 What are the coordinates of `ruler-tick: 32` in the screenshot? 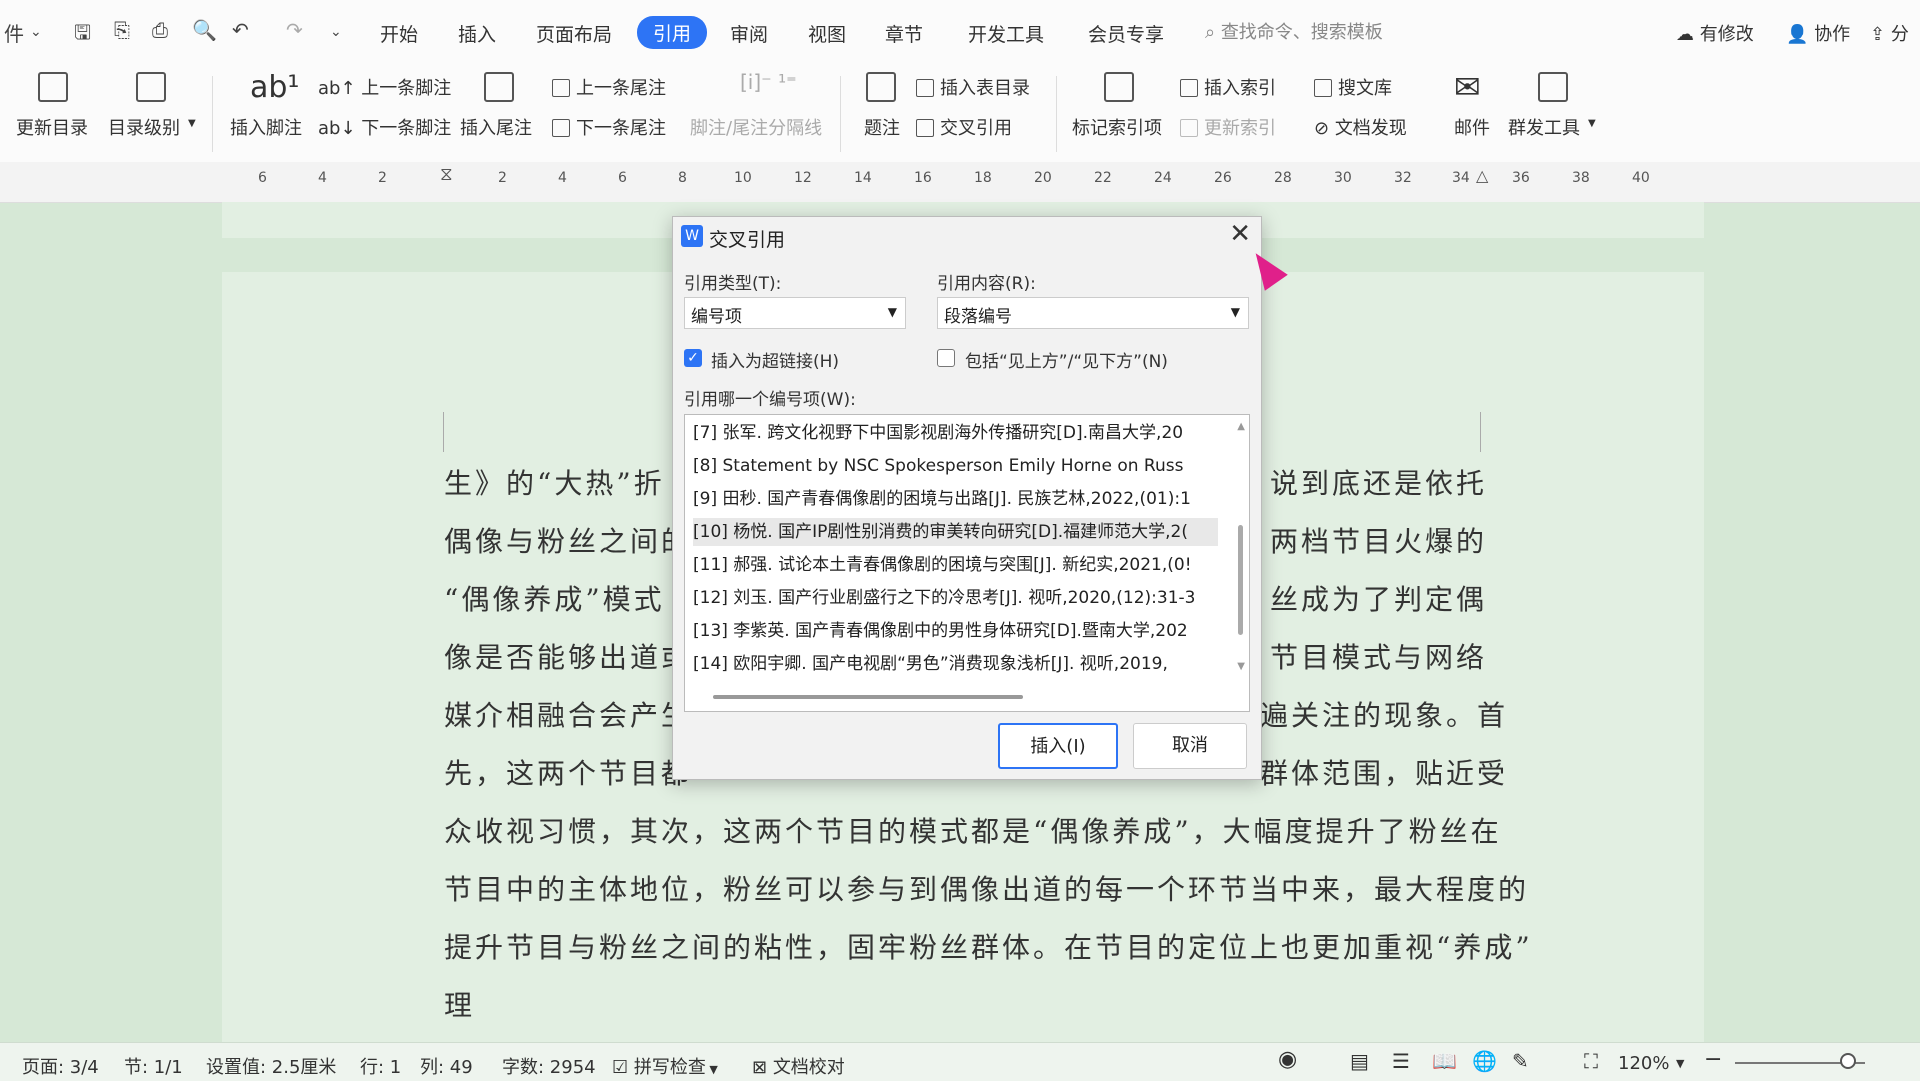 It's located at (1403, 178).